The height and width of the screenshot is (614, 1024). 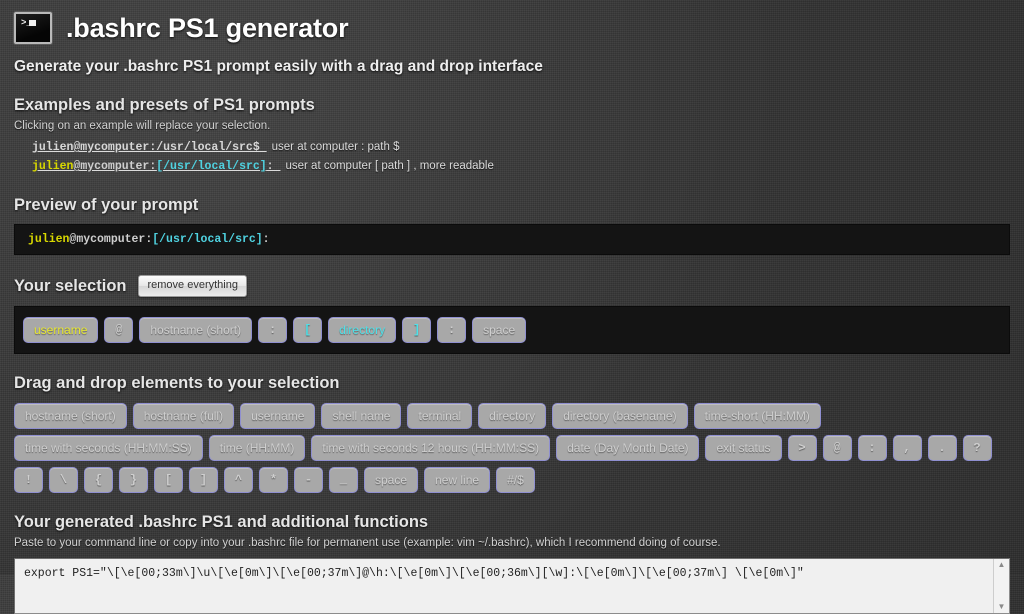 I want to click on palette-token: terminal, so click(x=440, y=416).